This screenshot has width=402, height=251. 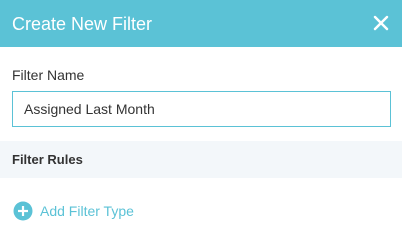 What do you see at coordinates (47, 159) in the screenshot?
I see `filter-rules-title: Filter Rules` at bounding box center [47, 159].